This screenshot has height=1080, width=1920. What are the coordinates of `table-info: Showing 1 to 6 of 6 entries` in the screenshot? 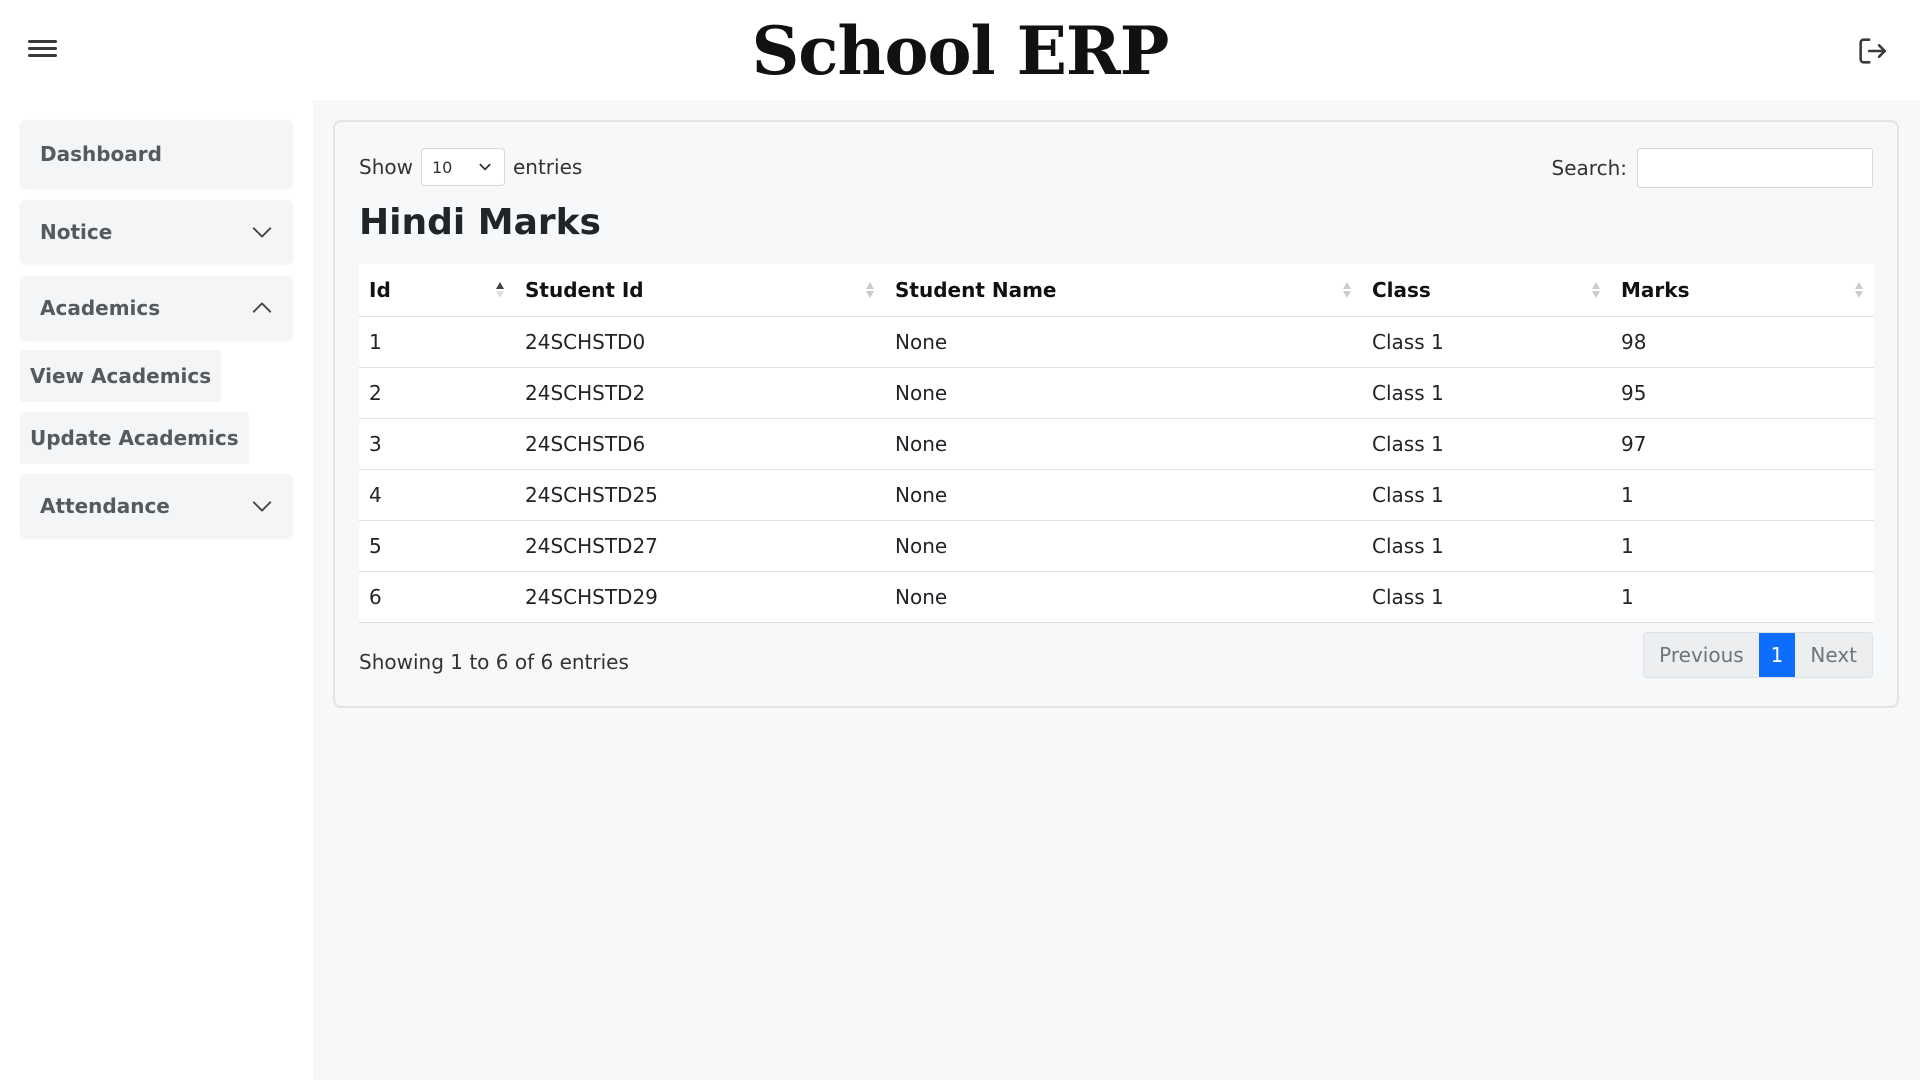 It's located at (494, 662).